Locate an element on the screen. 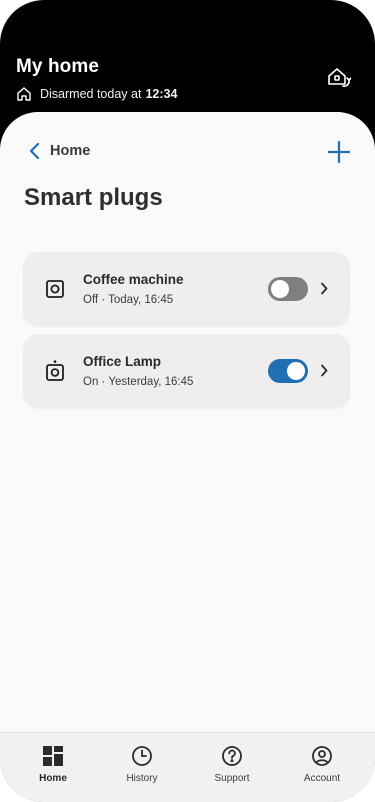  top-nav: Home is located at coordinates (187, 153).